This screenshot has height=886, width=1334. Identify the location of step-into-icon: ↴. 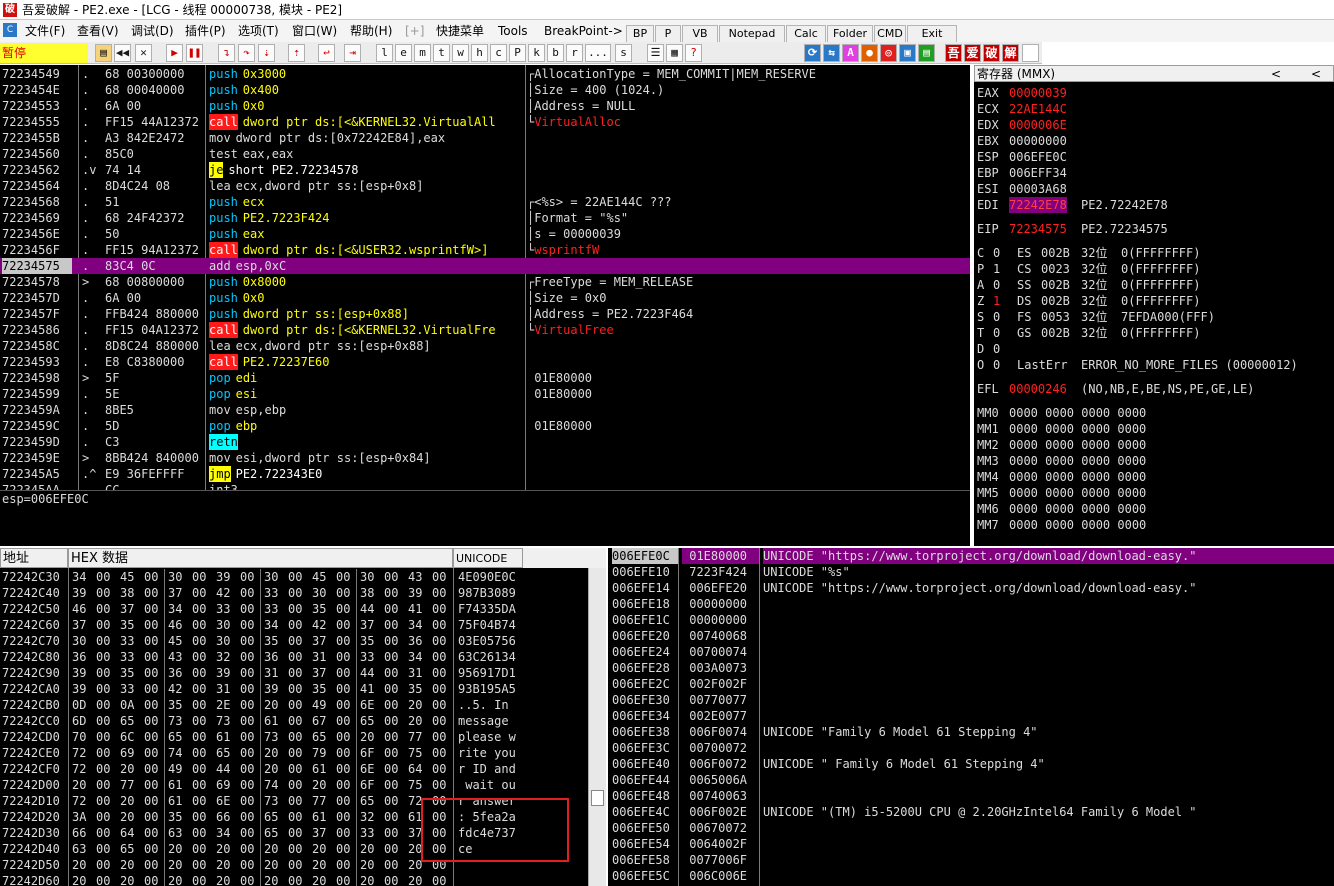
(226, 53).